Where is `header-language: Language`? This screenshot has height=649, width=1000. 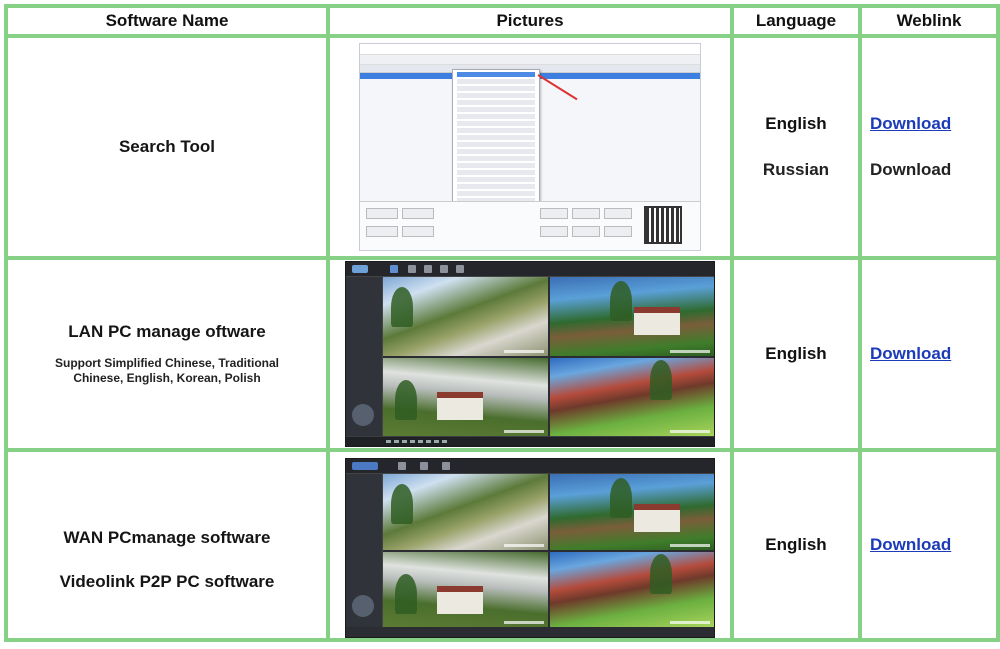 header-language: Language is located at coordinates (796, 21).